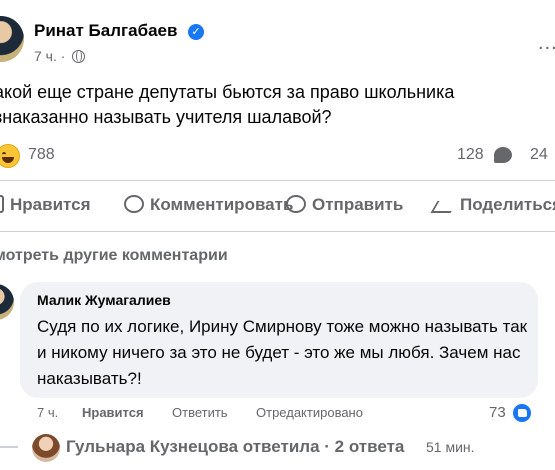 The image size is (555, 470). I want to click on author-avatar, so click(12, 39).